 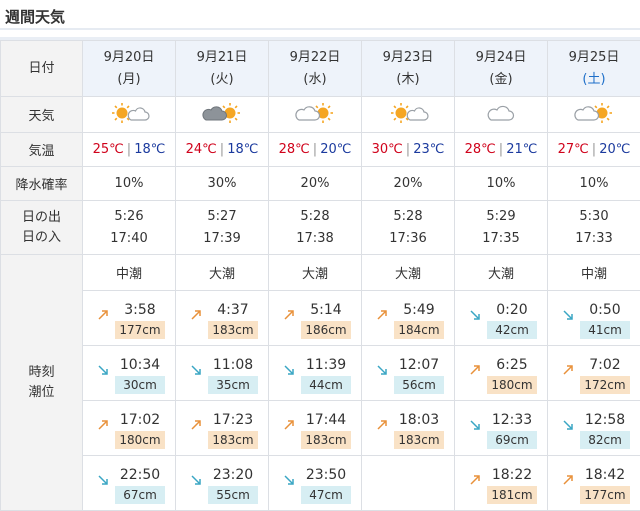 What do you see at coordinates (419, 329) in the screenshot?
I see `high-tide-level: 184cm` at bounding box center [419, 329].